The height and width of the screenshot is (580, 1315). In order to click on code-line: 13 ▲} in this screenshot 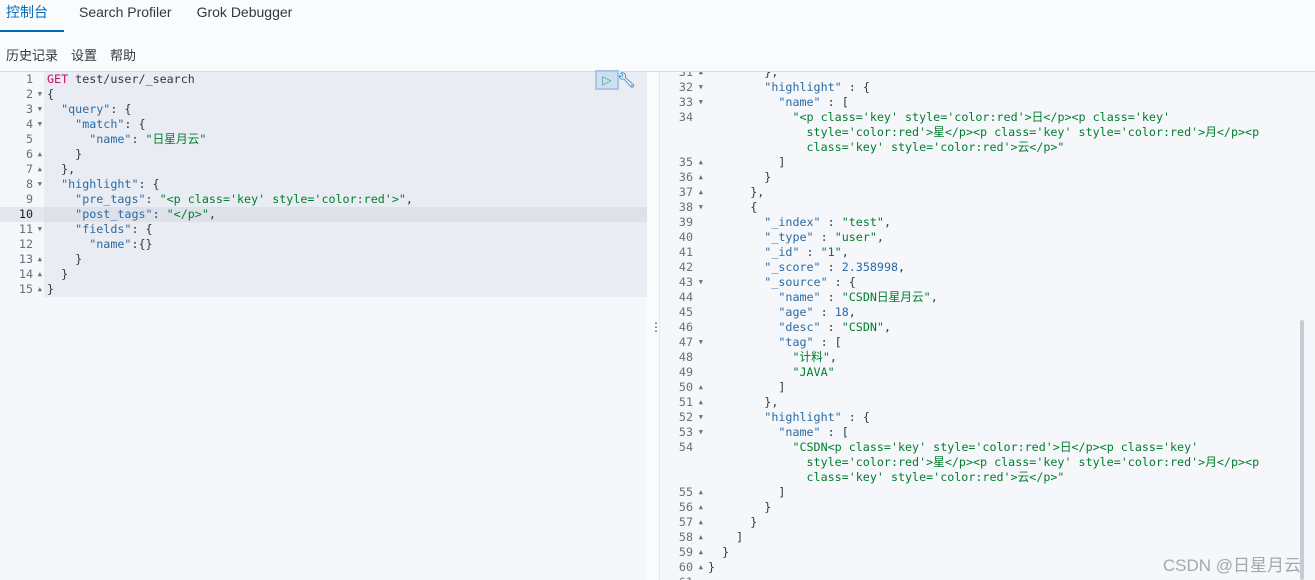, I will do `click(323, 259)`.